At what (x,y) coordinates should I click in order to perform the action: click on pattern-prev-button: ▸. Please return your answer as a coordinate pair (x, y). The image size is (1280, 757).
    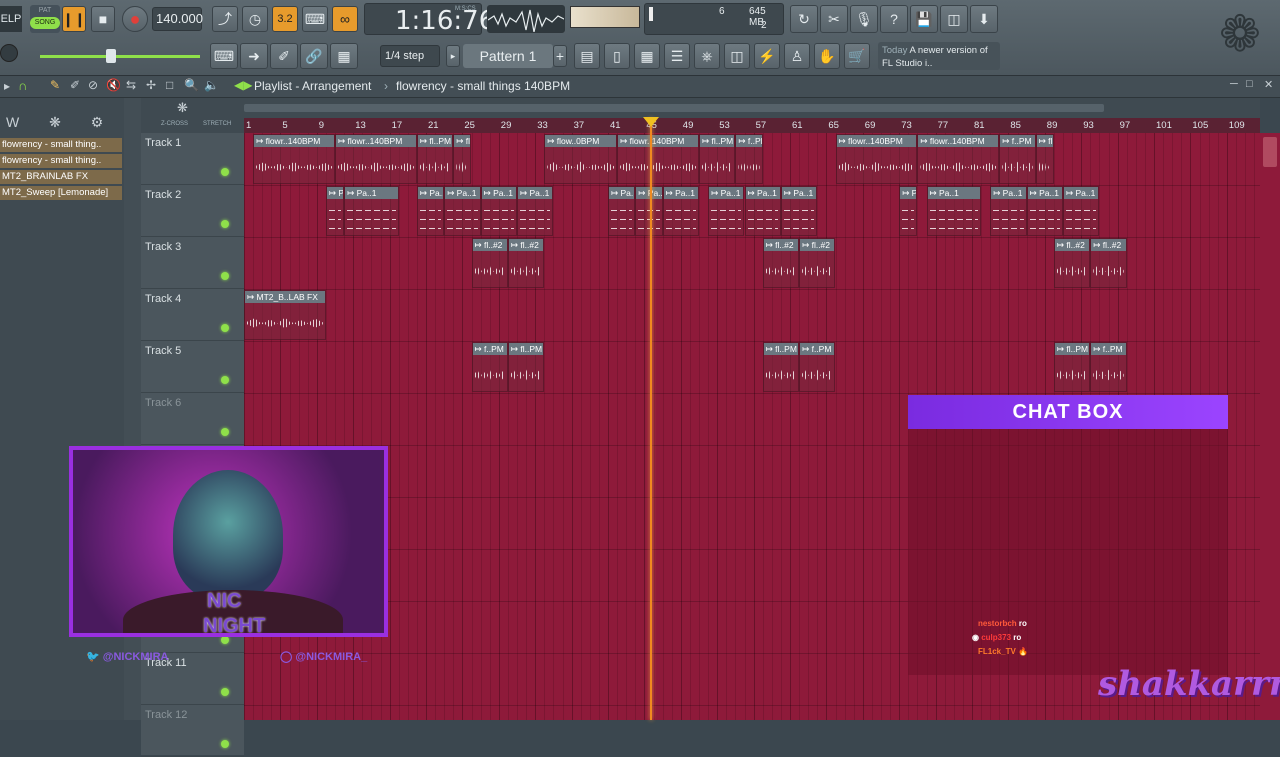
    Looking at the image, I should click on (453, 56).